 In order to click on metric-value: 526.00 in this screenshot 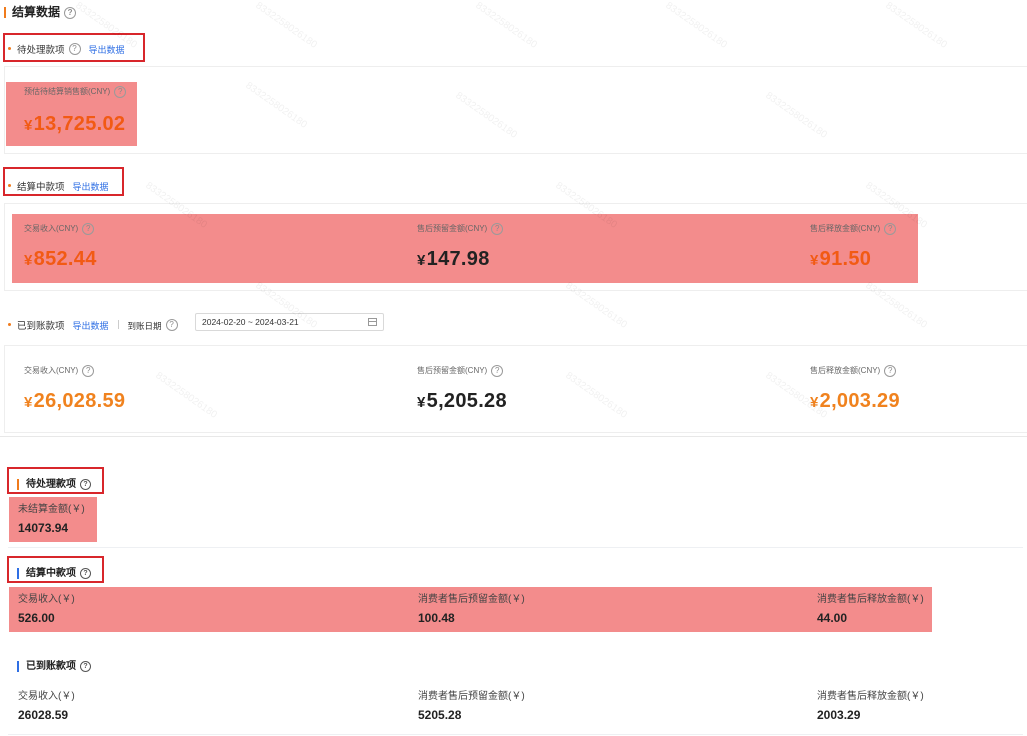, I will do `click(36, 618)`.